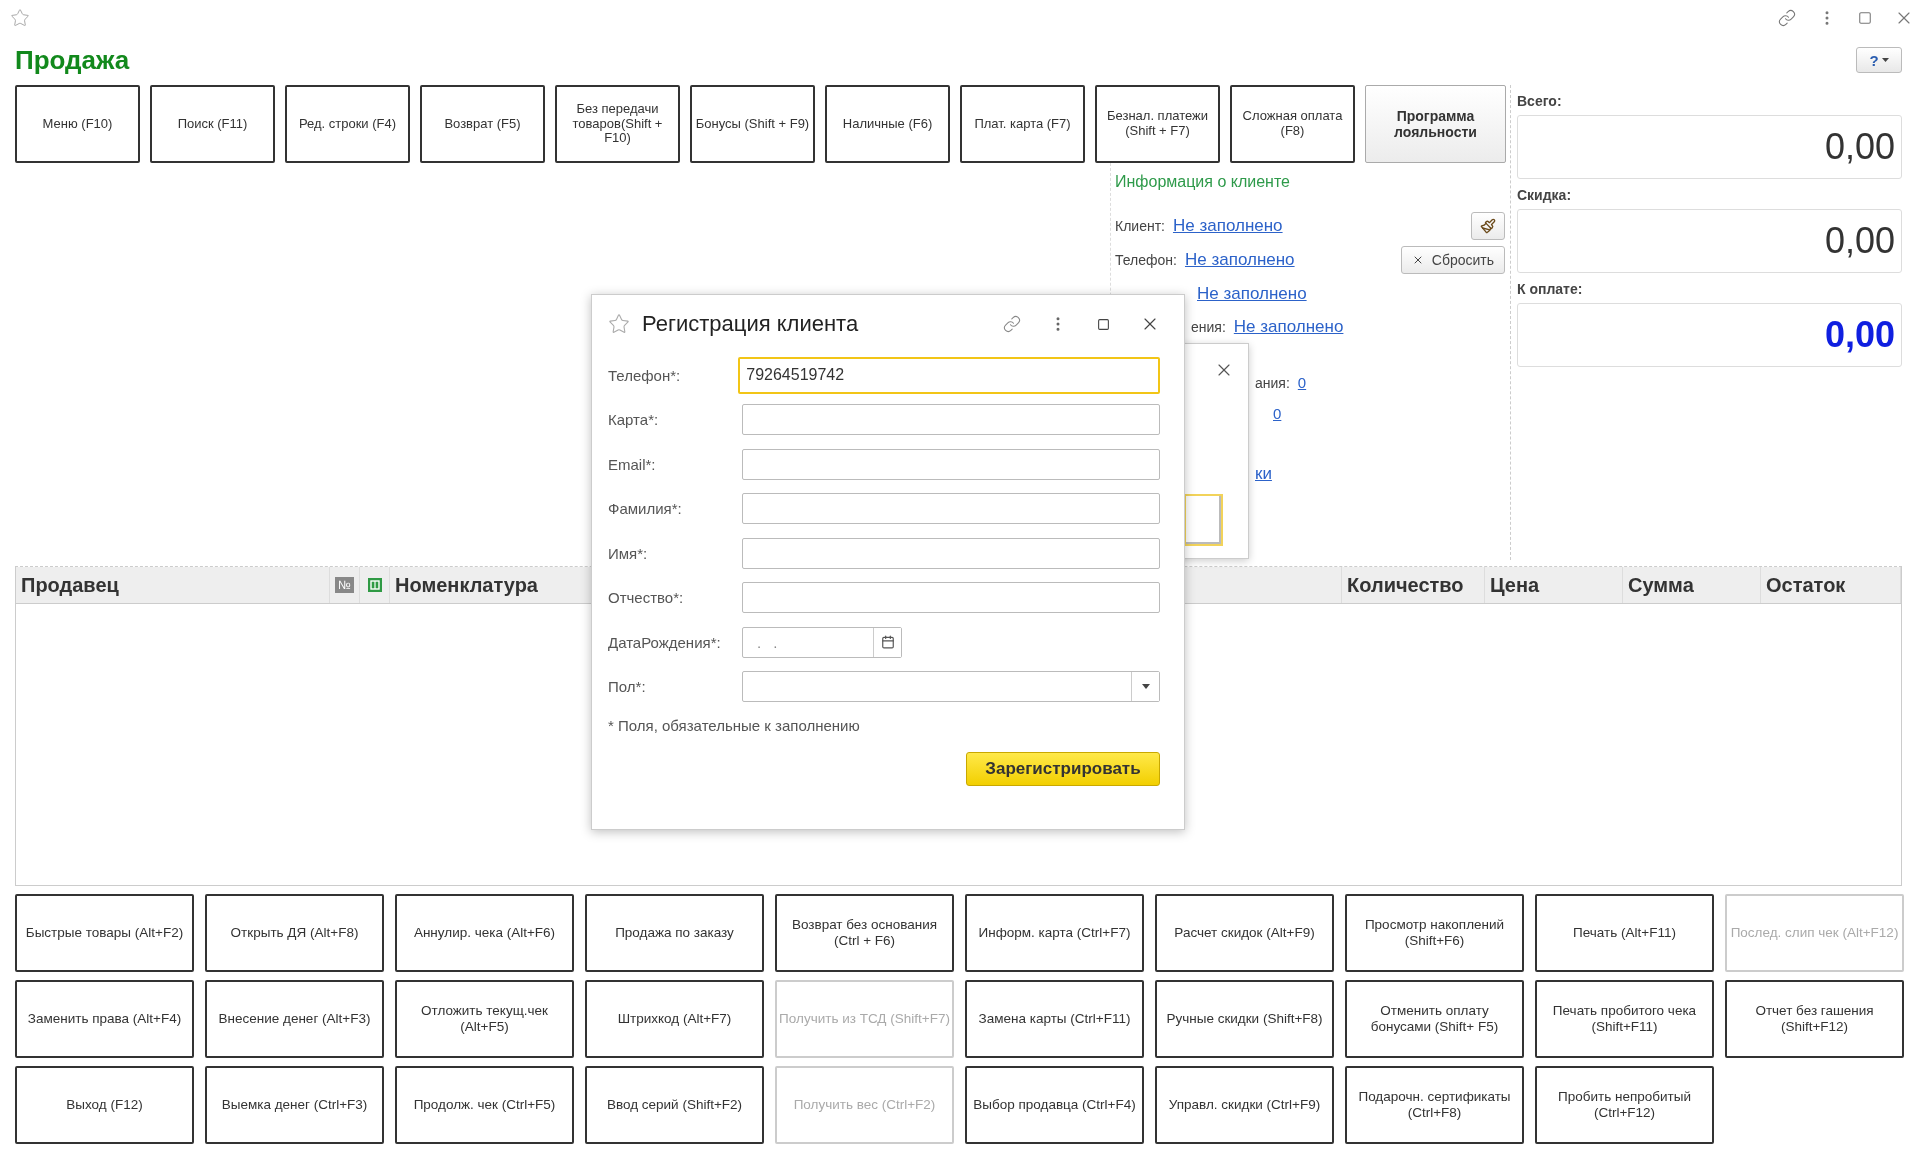  What do you see at coordinates (634, 420) in the screenshot?
I see `field-label: Карта*:` at bounding box center [634, 420].